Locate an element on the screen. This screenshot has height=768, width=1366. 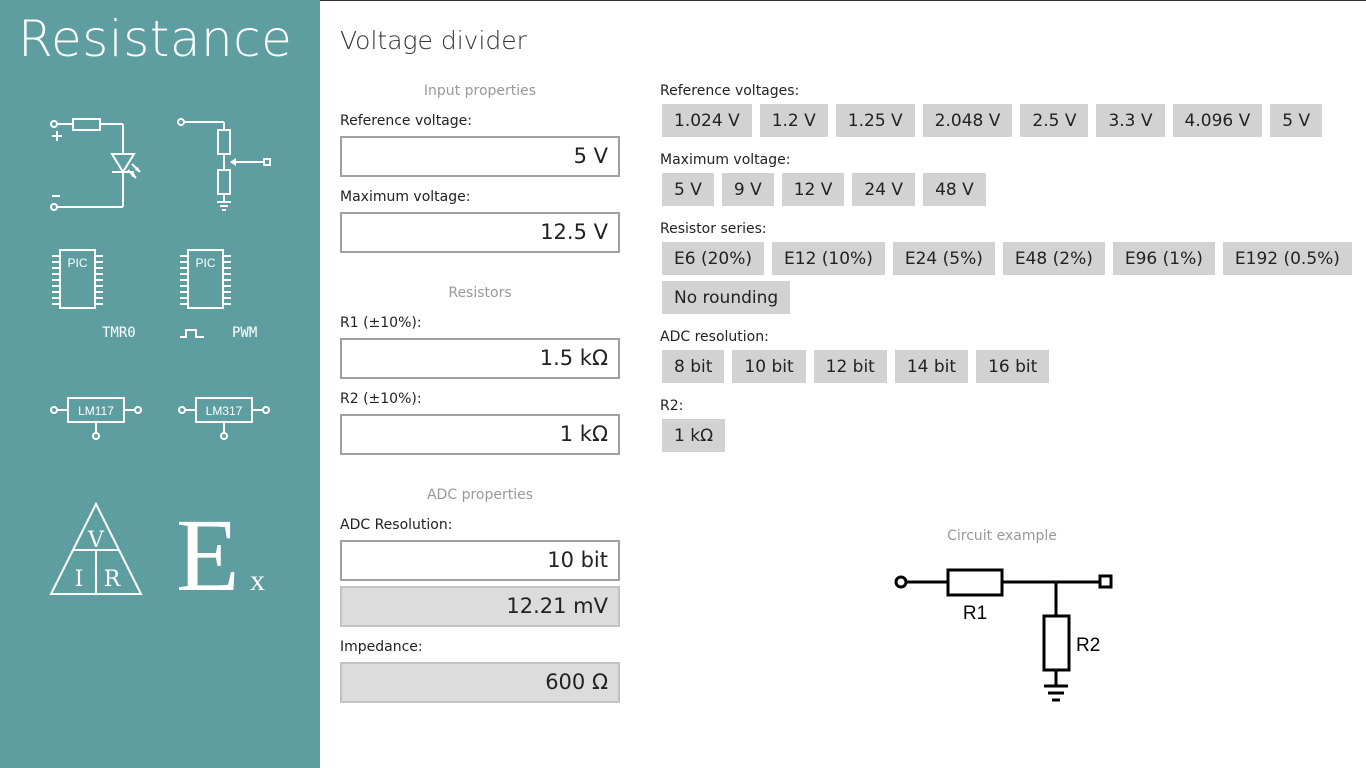
r2-input: 1 kΩ is located at coordinates (480, 434).